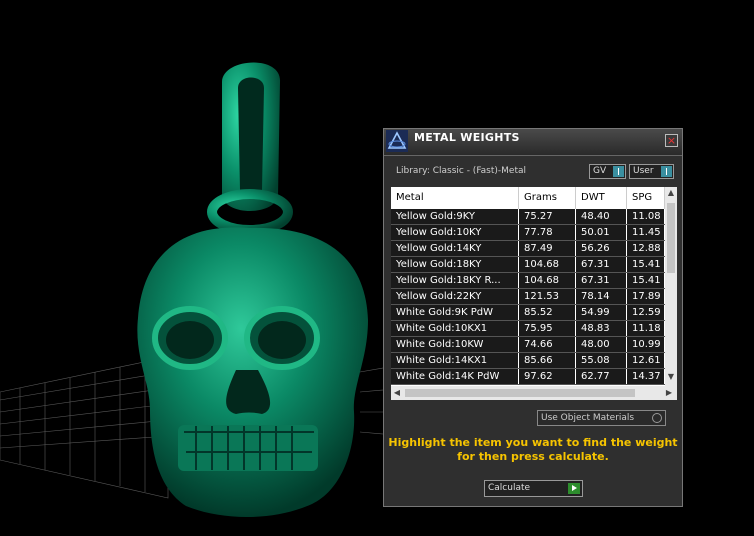 This screenshot has height=536, width=754. What do you see at coordinates (601, 232) in the screenshot?
I see `table-cell-dwt: 50.01` at bounding box center [601, 232].